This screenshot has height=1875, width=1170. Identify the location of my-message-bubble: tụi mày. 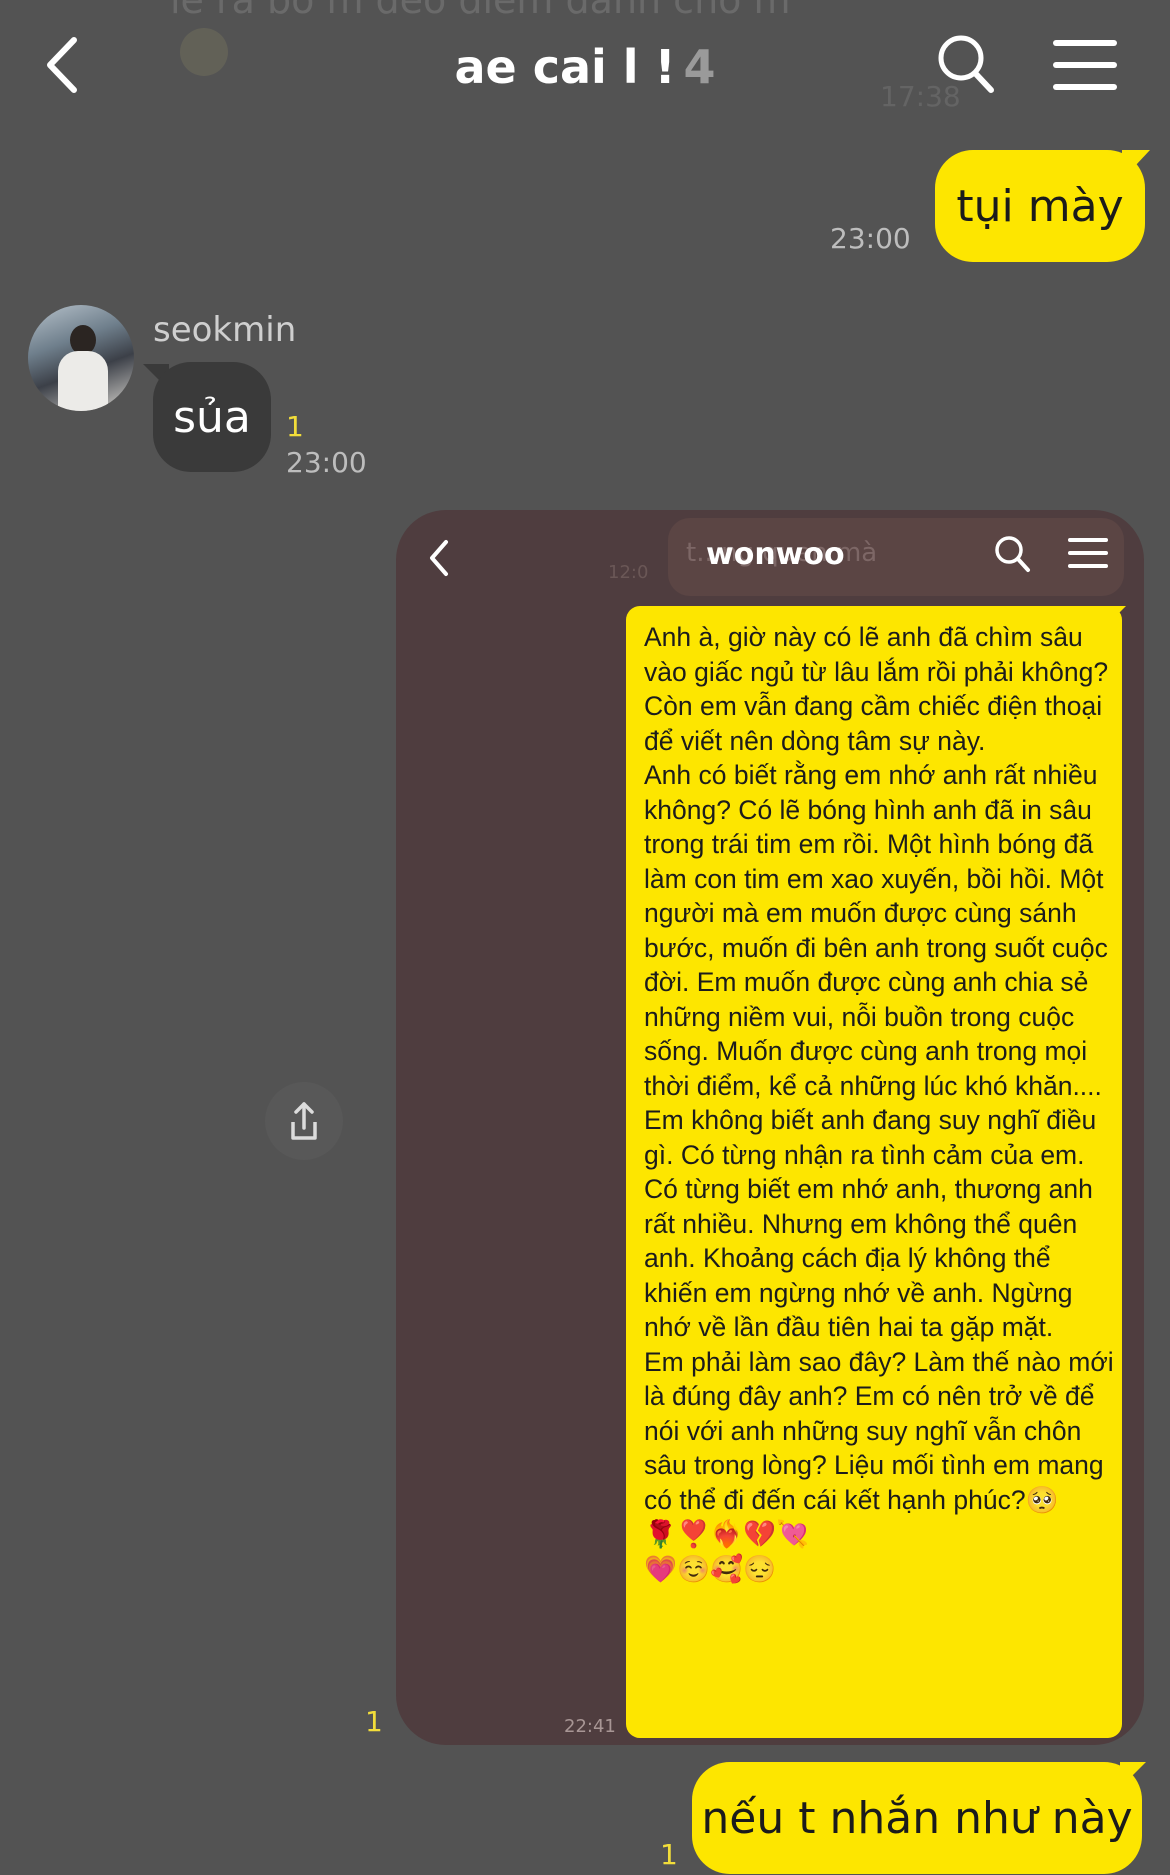
(1040, 206).